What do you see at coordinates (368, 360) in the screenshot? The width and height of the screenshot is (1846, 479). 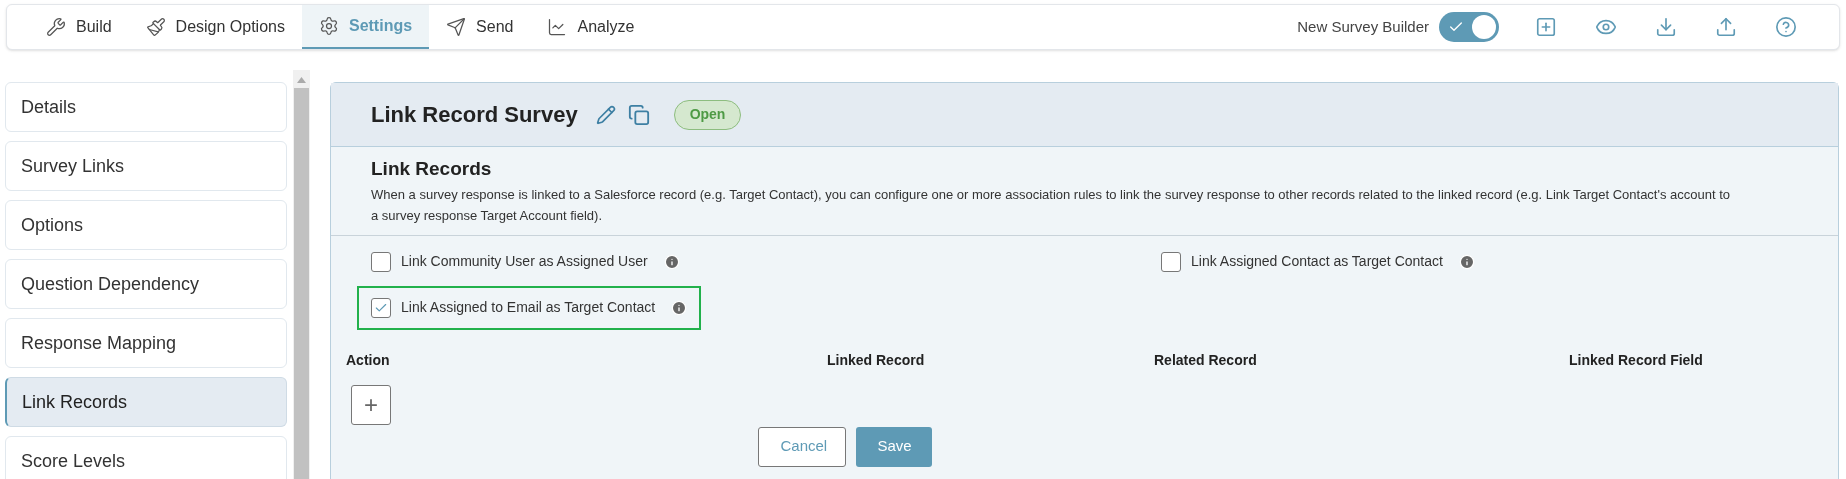 I see `column-header: Action` at bounding box center [368, 360].